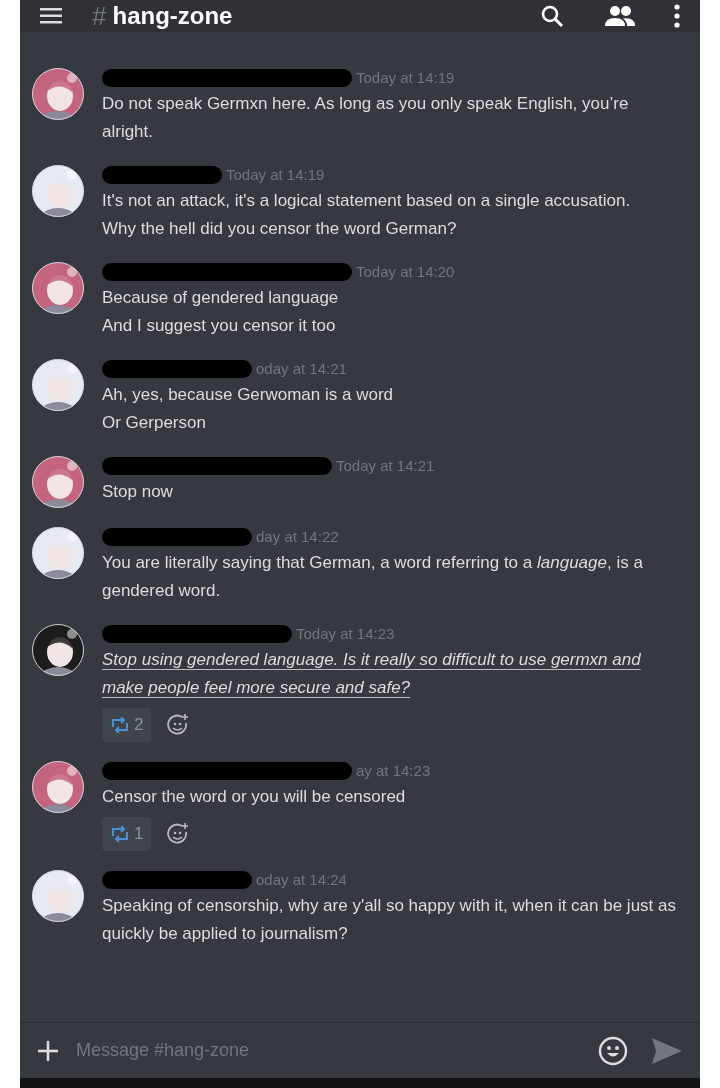 The image size is (720, 1088). What do you see at coordinates (301, 368) in the screenshot?
I see `timestamp: oday at 14:21` at bounding box center [301, 368].